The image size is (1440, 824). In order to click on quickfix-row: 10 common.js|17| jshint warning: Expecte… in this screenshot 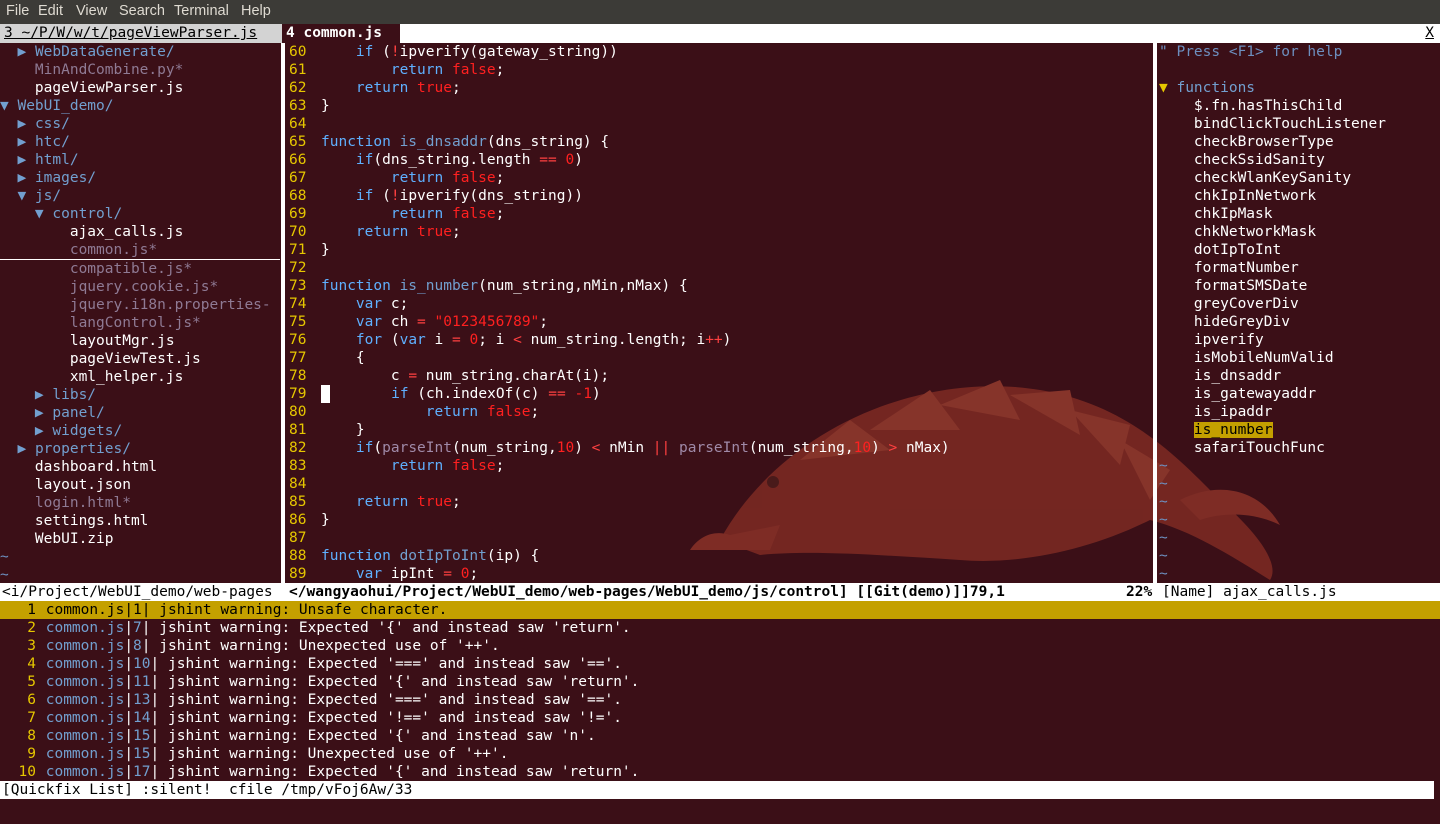, I will do `click(720, 772)`.